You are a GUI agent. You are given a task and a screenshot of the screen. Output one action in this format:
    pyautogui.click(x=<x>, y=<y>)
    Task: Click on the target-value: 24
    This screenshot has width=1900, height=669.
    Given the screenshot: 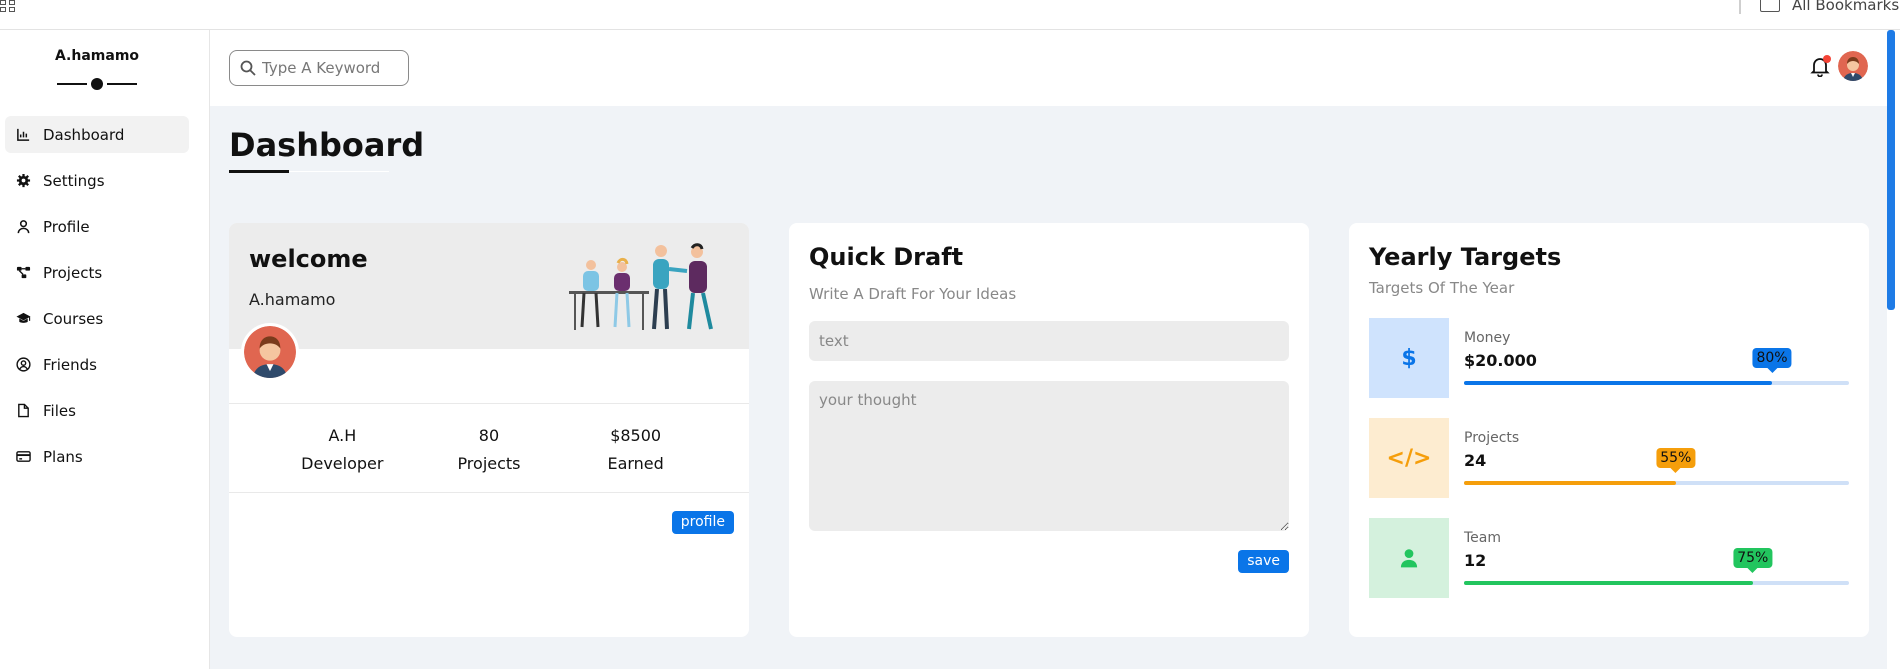 What is the action you would take?
    pyautogui.click(x=1475, y=460)
    